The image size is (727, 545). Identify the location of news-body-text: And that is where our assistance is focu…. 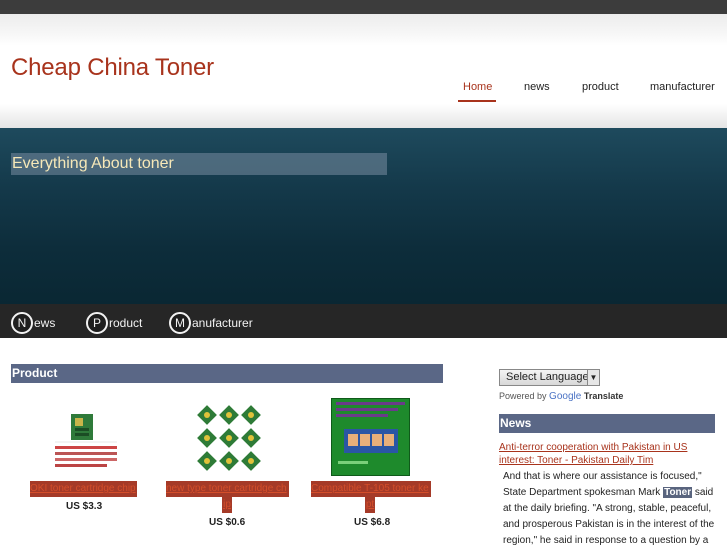
(611, 507).